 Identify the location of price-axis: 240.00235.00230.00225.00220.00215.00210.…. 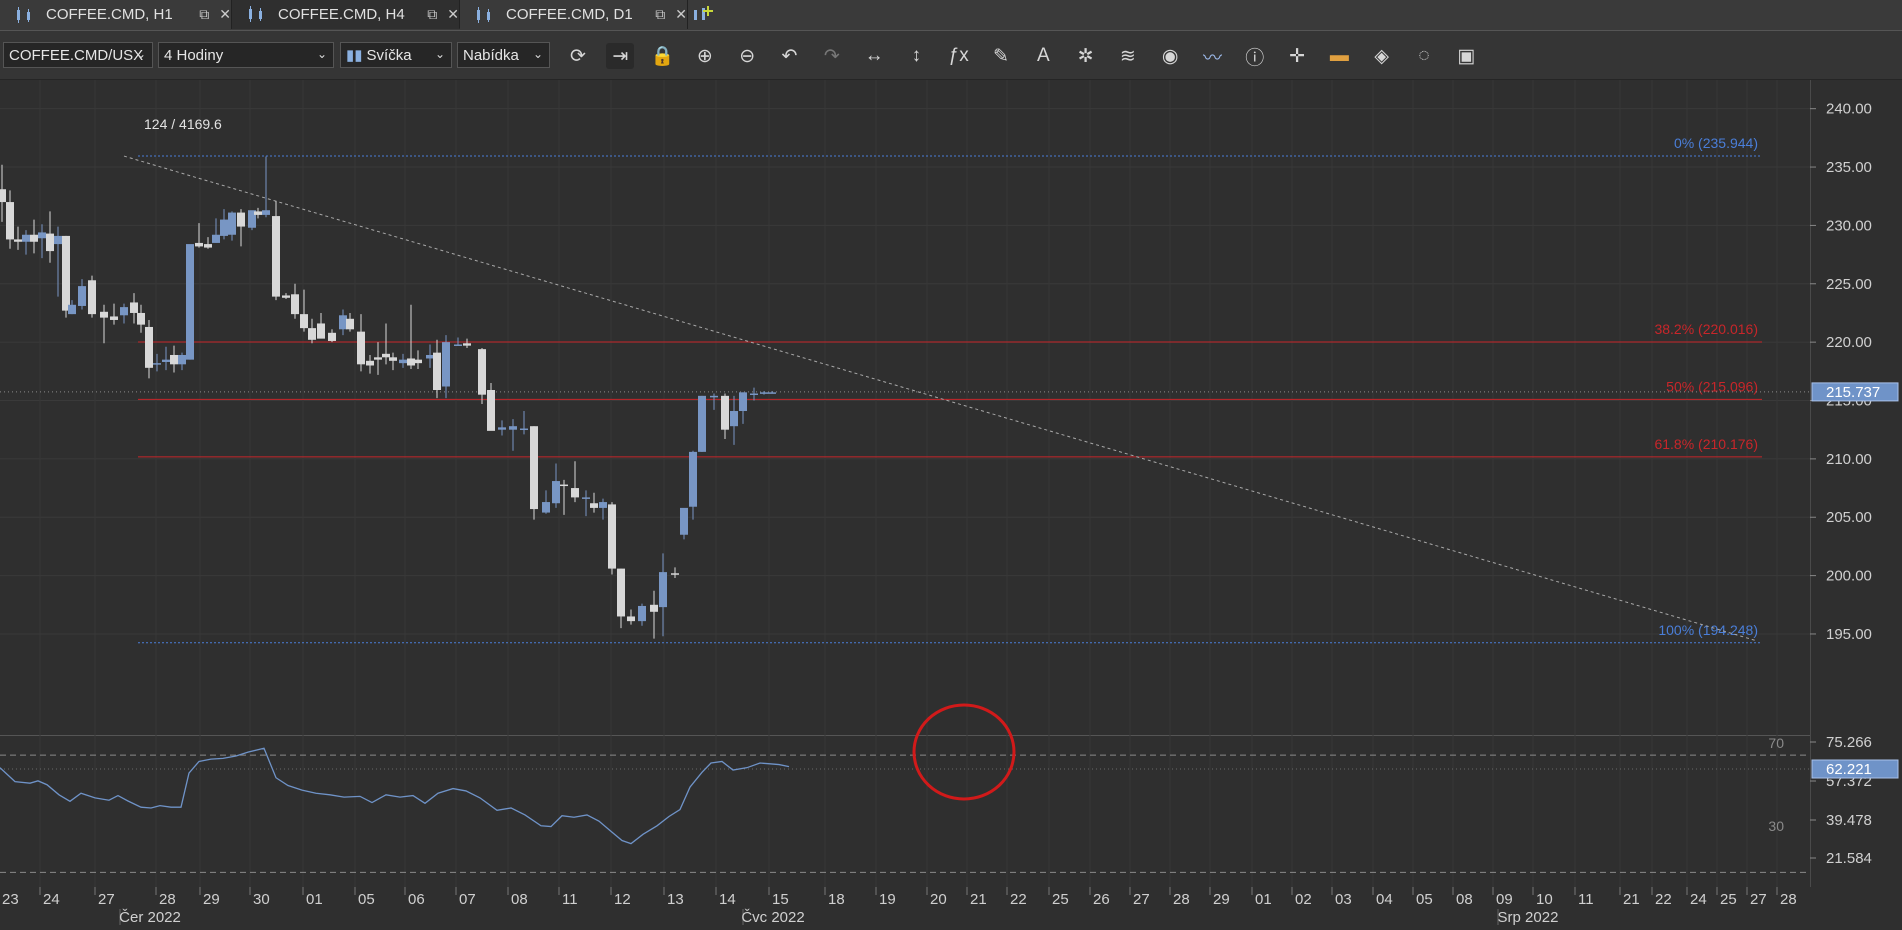
(1854, 372).